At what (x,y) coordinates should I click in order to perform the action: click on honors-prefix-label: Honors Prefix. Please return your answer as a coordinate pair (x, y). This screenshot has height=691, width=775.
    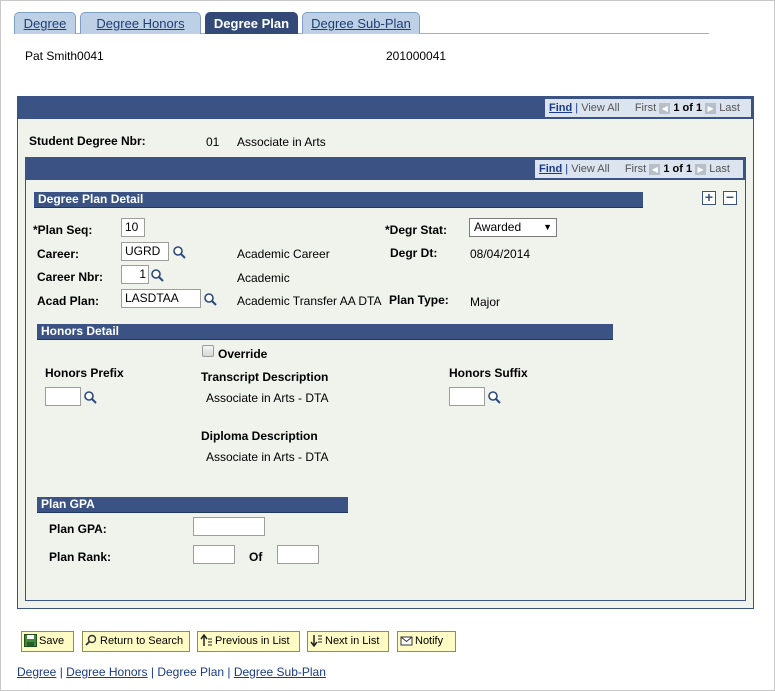
    Looking at the image, I should click on (84, 373).